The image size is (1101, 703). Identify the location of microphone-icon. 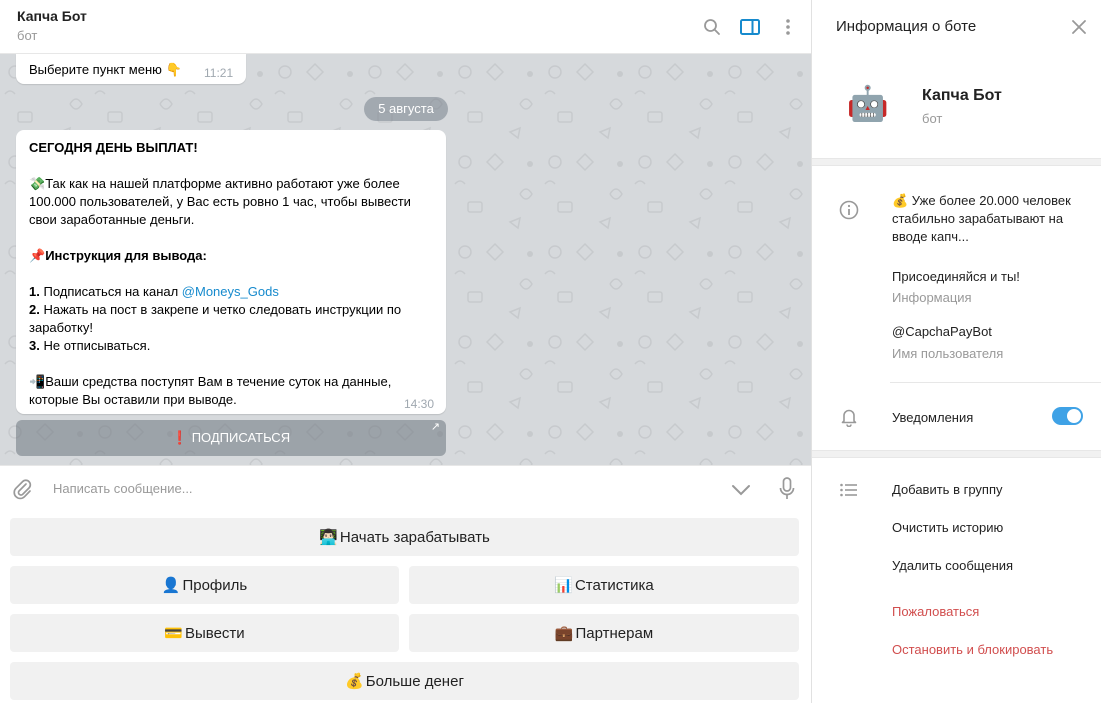
(787, 489).